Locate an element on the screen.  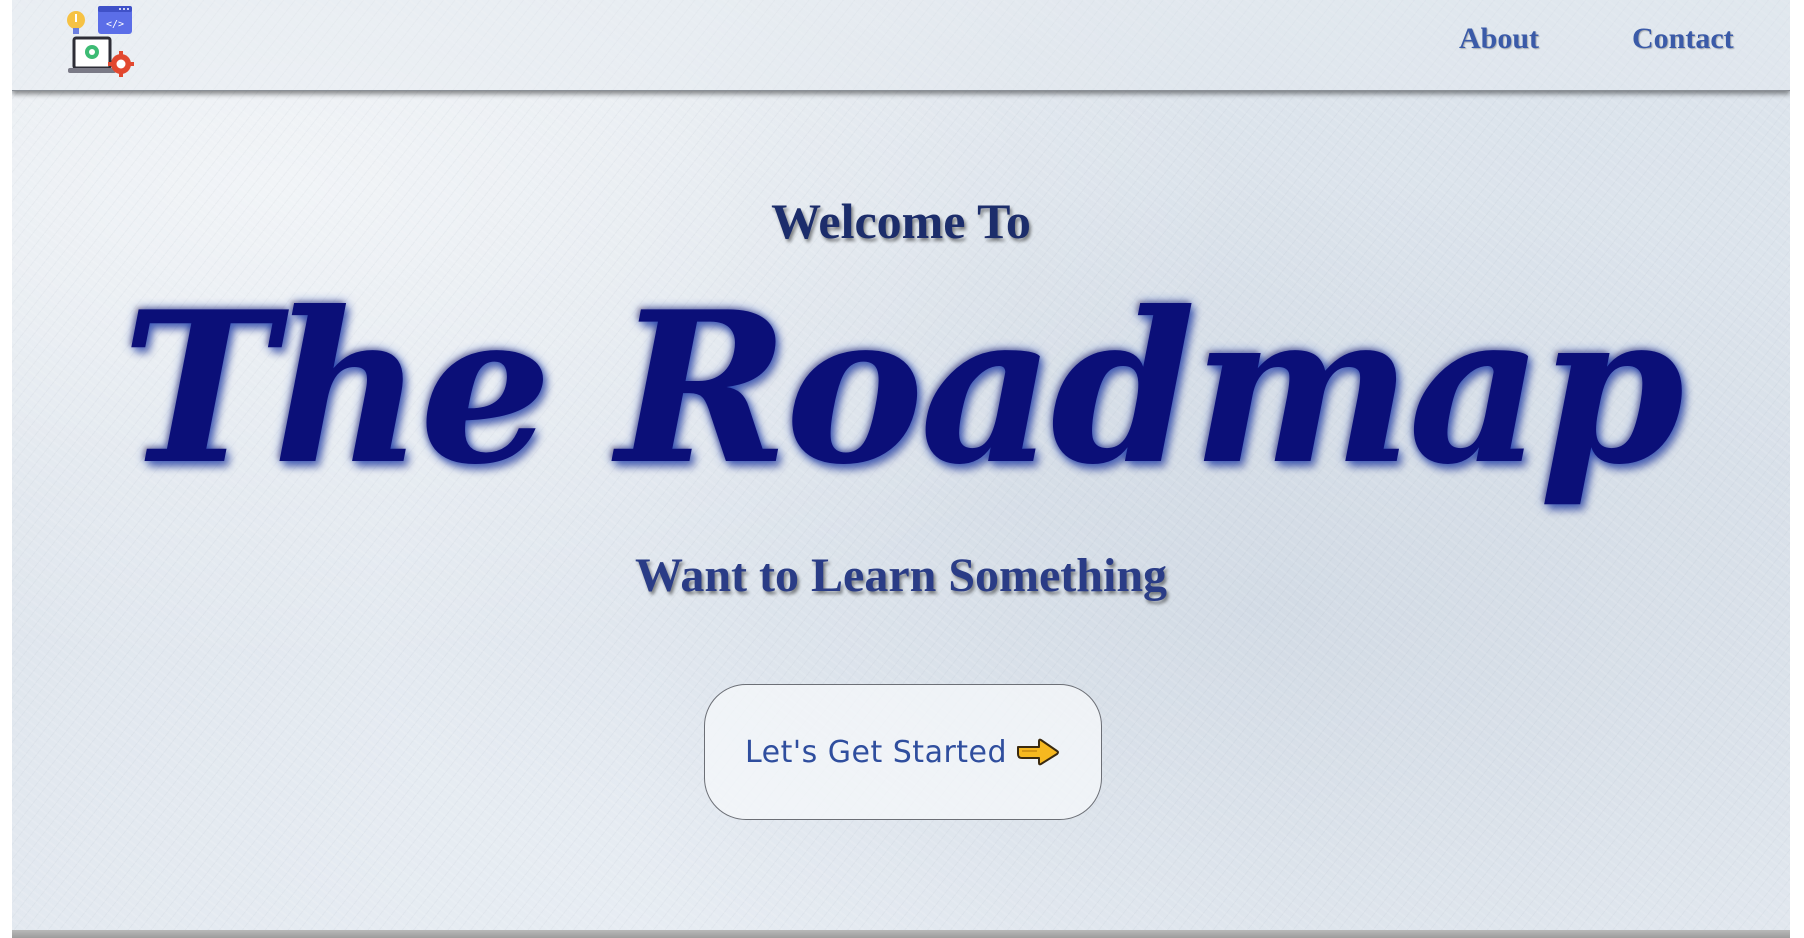
welcome-heading: Welcome To is located at coordinates (901, 221).